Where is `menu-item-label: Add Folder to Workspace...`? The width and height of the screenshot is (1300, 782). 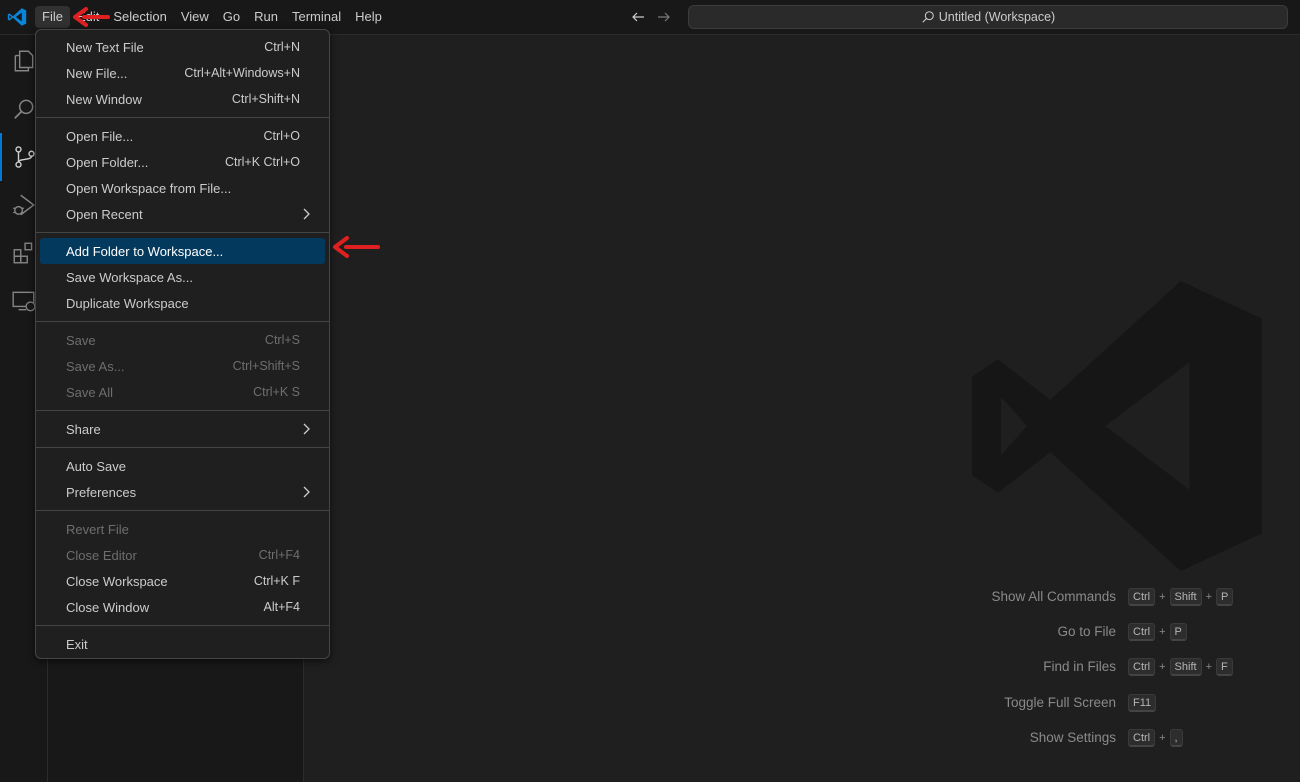
menu-item-label: Add Folder to Workspace... is located at coordinates (145, 251).